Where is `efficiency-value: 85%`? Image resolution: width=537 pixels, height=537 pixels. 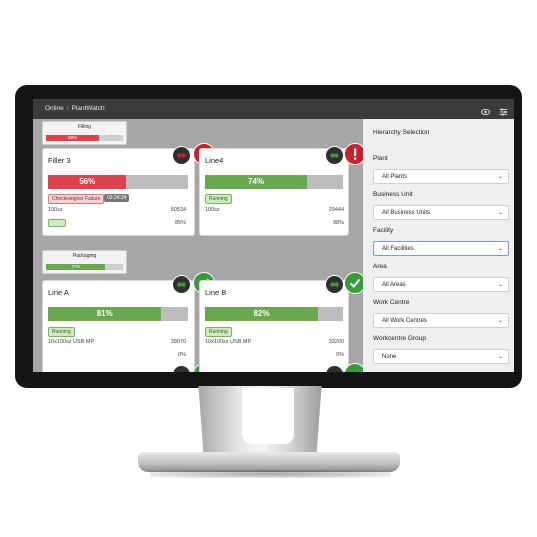 efficiency-value: 85% is located at coordinates (180, 223).